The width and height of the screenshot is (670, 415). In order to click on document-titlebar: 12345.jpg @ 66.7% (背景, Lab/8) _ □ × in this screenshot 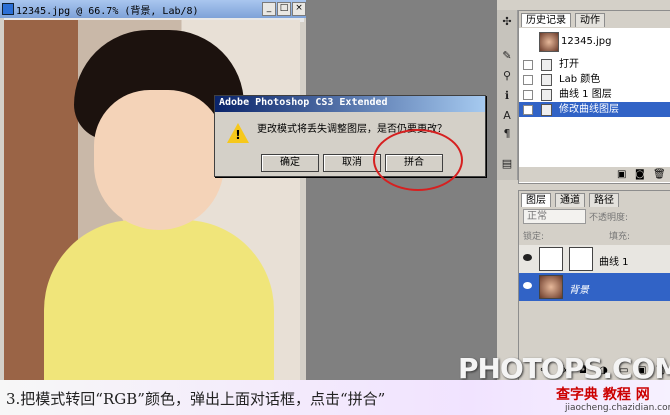, I will do `click(153, 9)`.